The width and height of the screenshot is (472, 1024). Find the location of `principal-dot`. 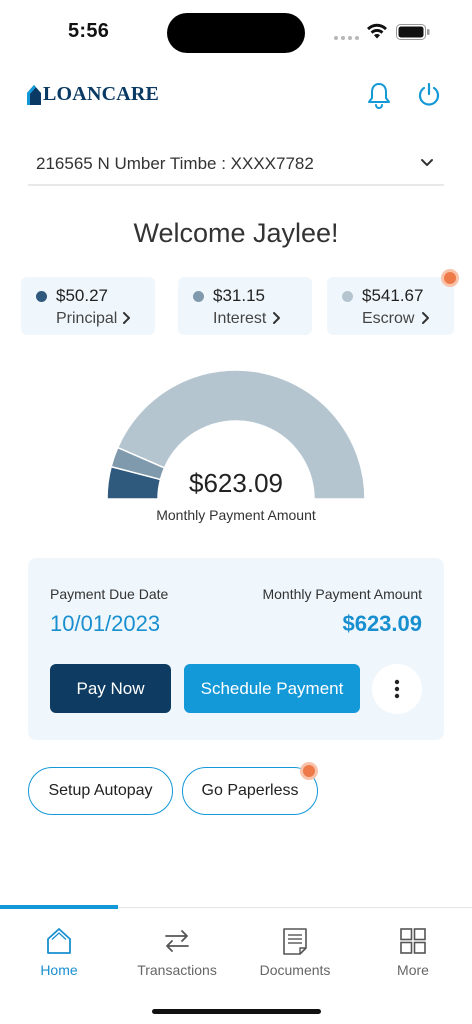

principal-dot is located at coordinates (41, 296).